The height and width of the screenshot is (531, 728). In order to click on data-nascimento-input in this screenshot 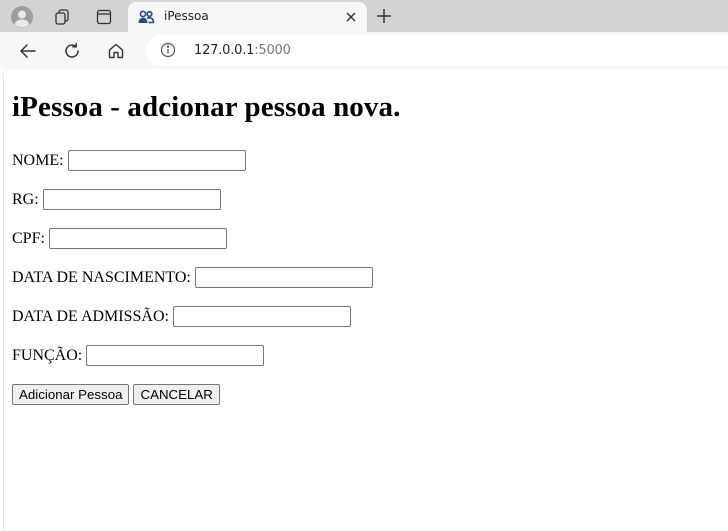, I will do `click(283, 277)`.